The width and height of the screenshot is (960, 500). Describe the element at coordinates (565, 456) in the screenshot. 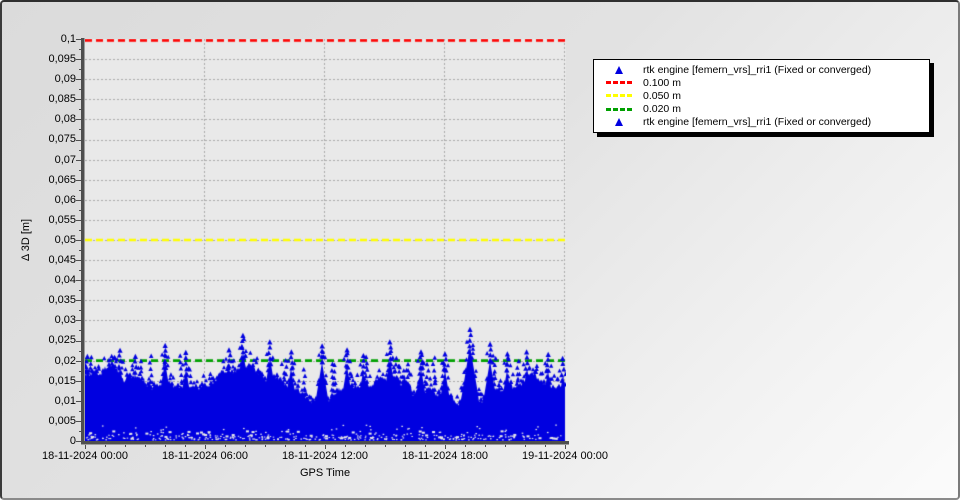

I see `x-tick-label: 19-11-2024 00:00` at that location.